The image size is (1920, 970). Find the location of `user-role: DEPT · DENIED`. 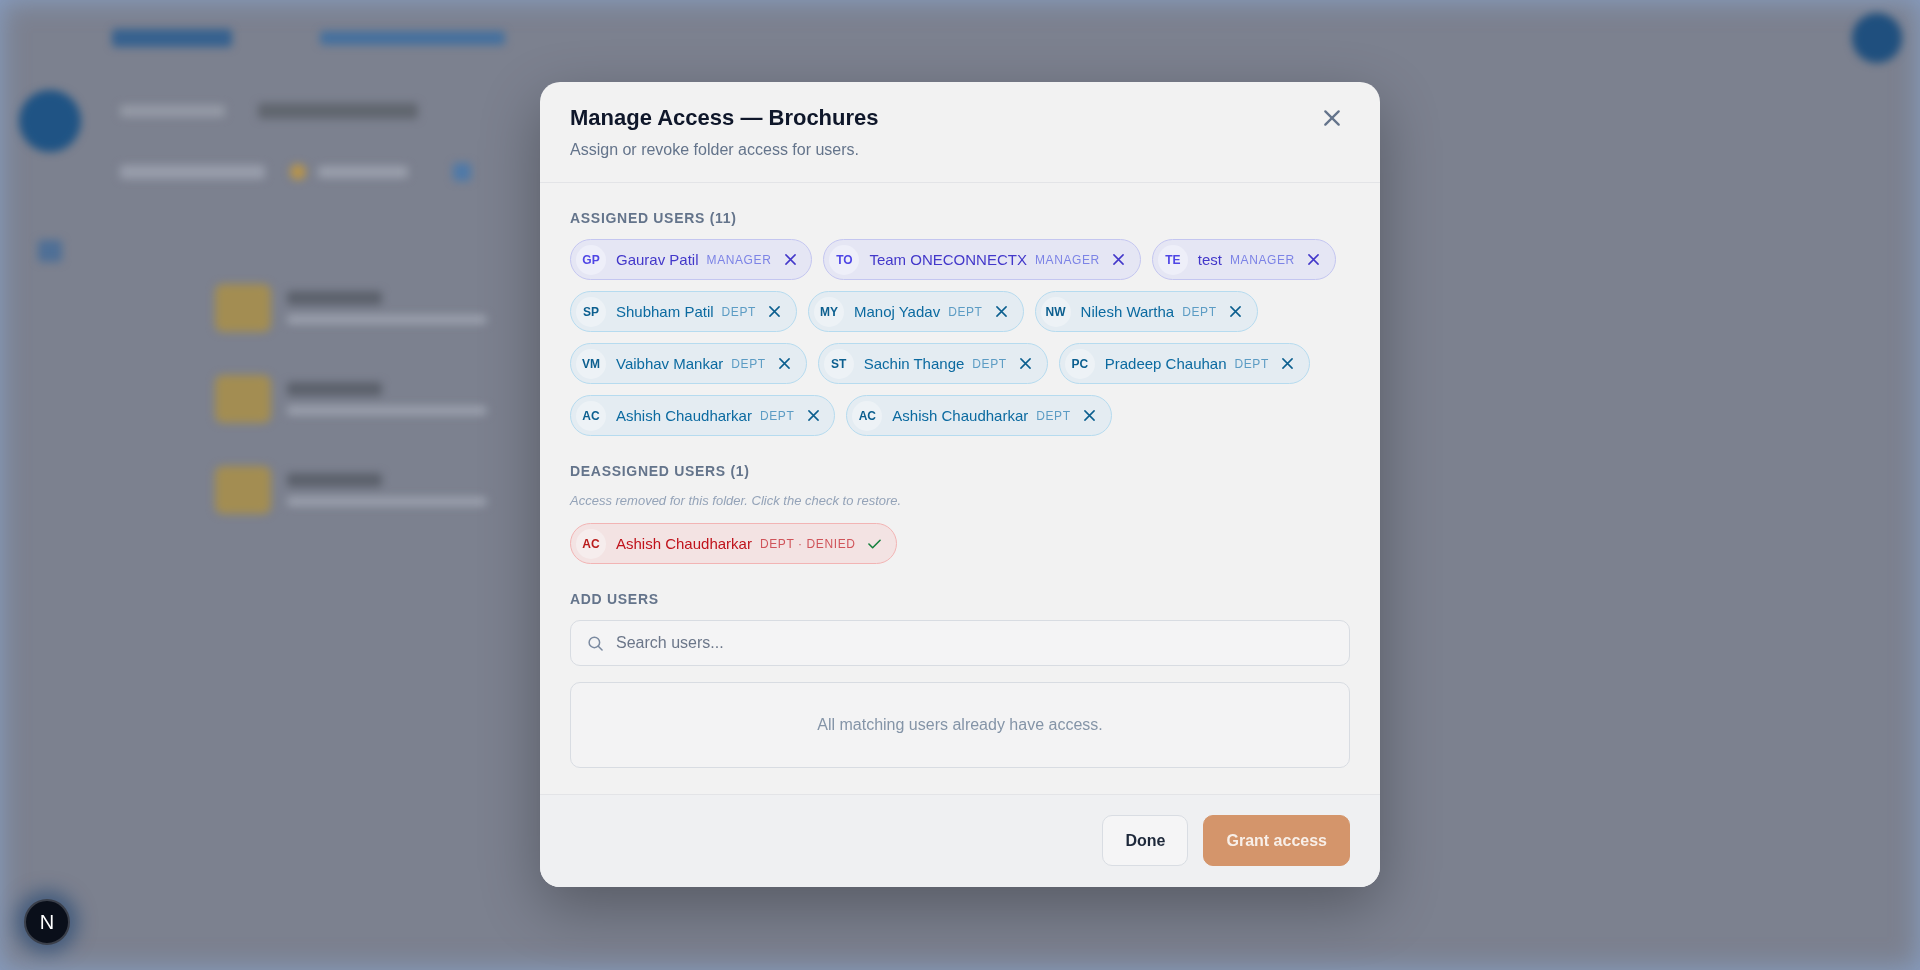

user-role: DEPT · DENIED is located at coordinates (807, 543).